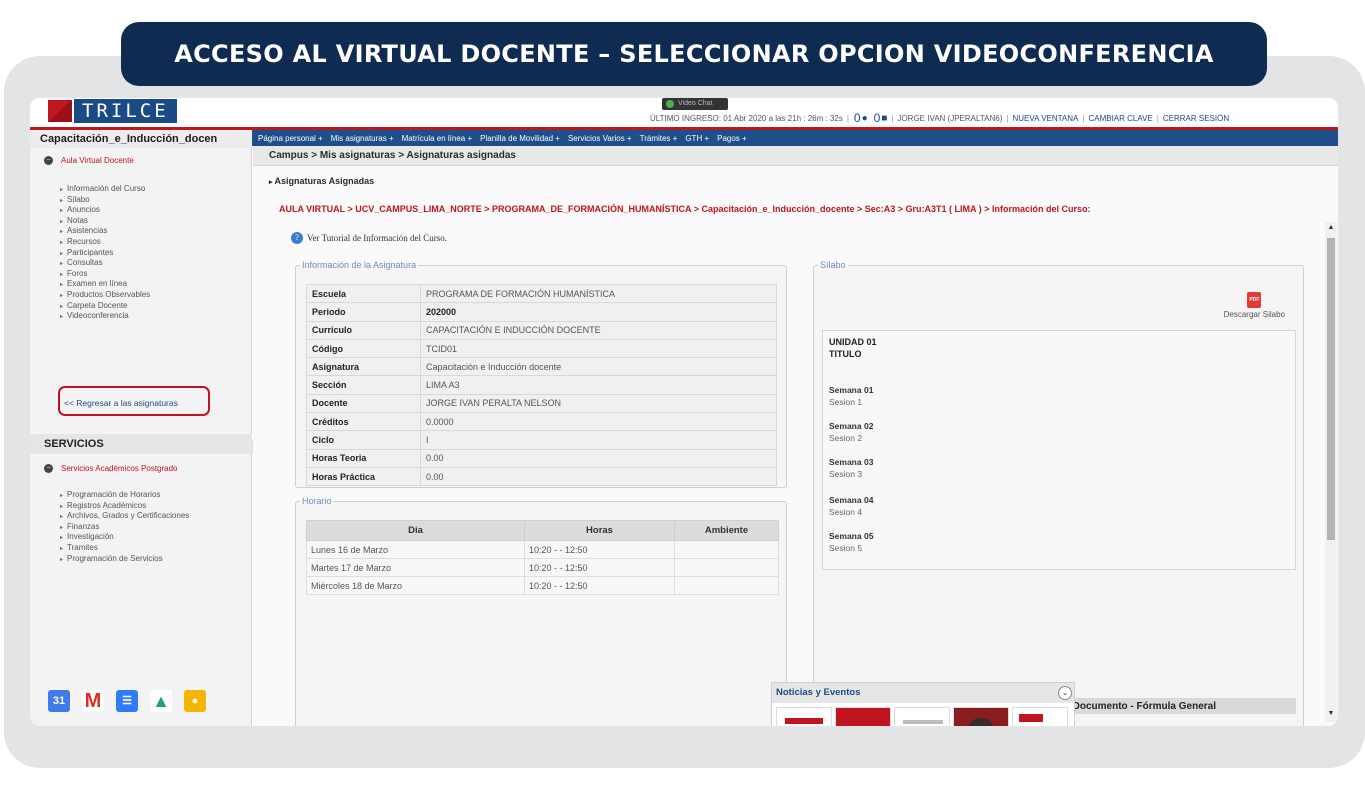 Image resolution: width=1365 pixels, height=798 pixels. I want to click on videoconferencia-highlight, so click(134, 401).